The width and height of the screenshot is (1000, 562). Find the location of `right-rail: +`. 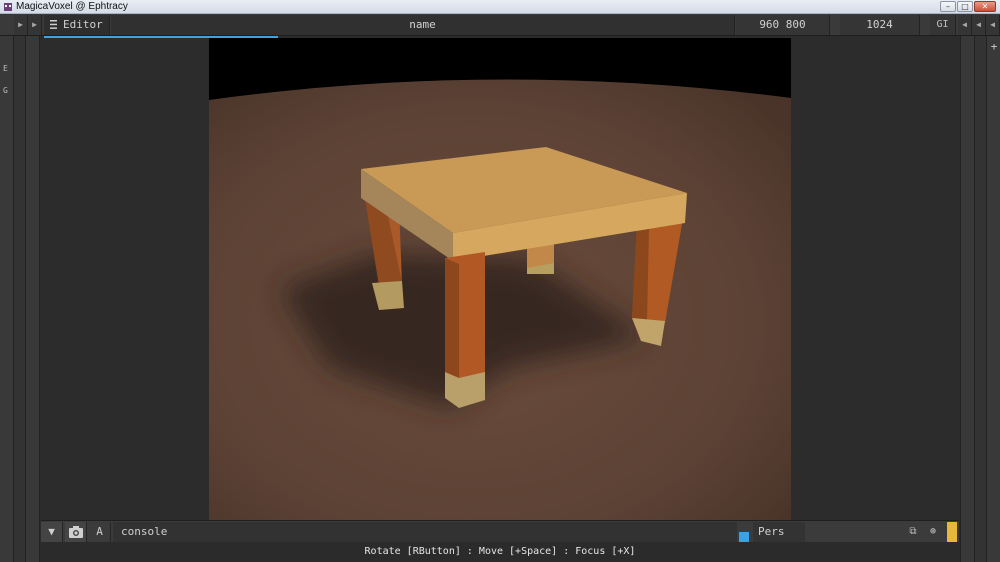

right-rail: + is located at coordinates (993, 299).